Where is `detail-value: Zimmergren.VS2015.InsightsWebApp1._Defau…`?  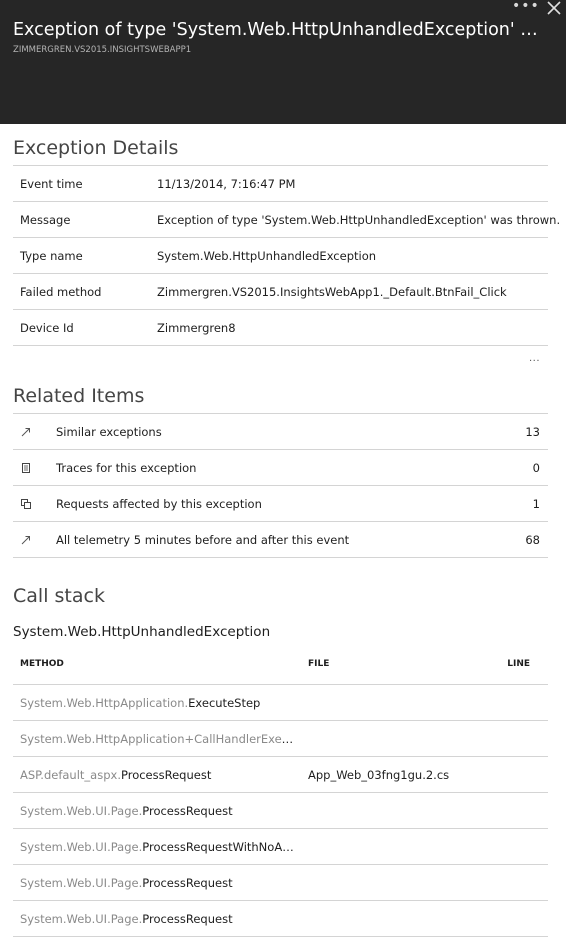 detail-value: Zimmergren.VS2015.InsightsWebApp1._Defau… is located at coordinates (332, 292).